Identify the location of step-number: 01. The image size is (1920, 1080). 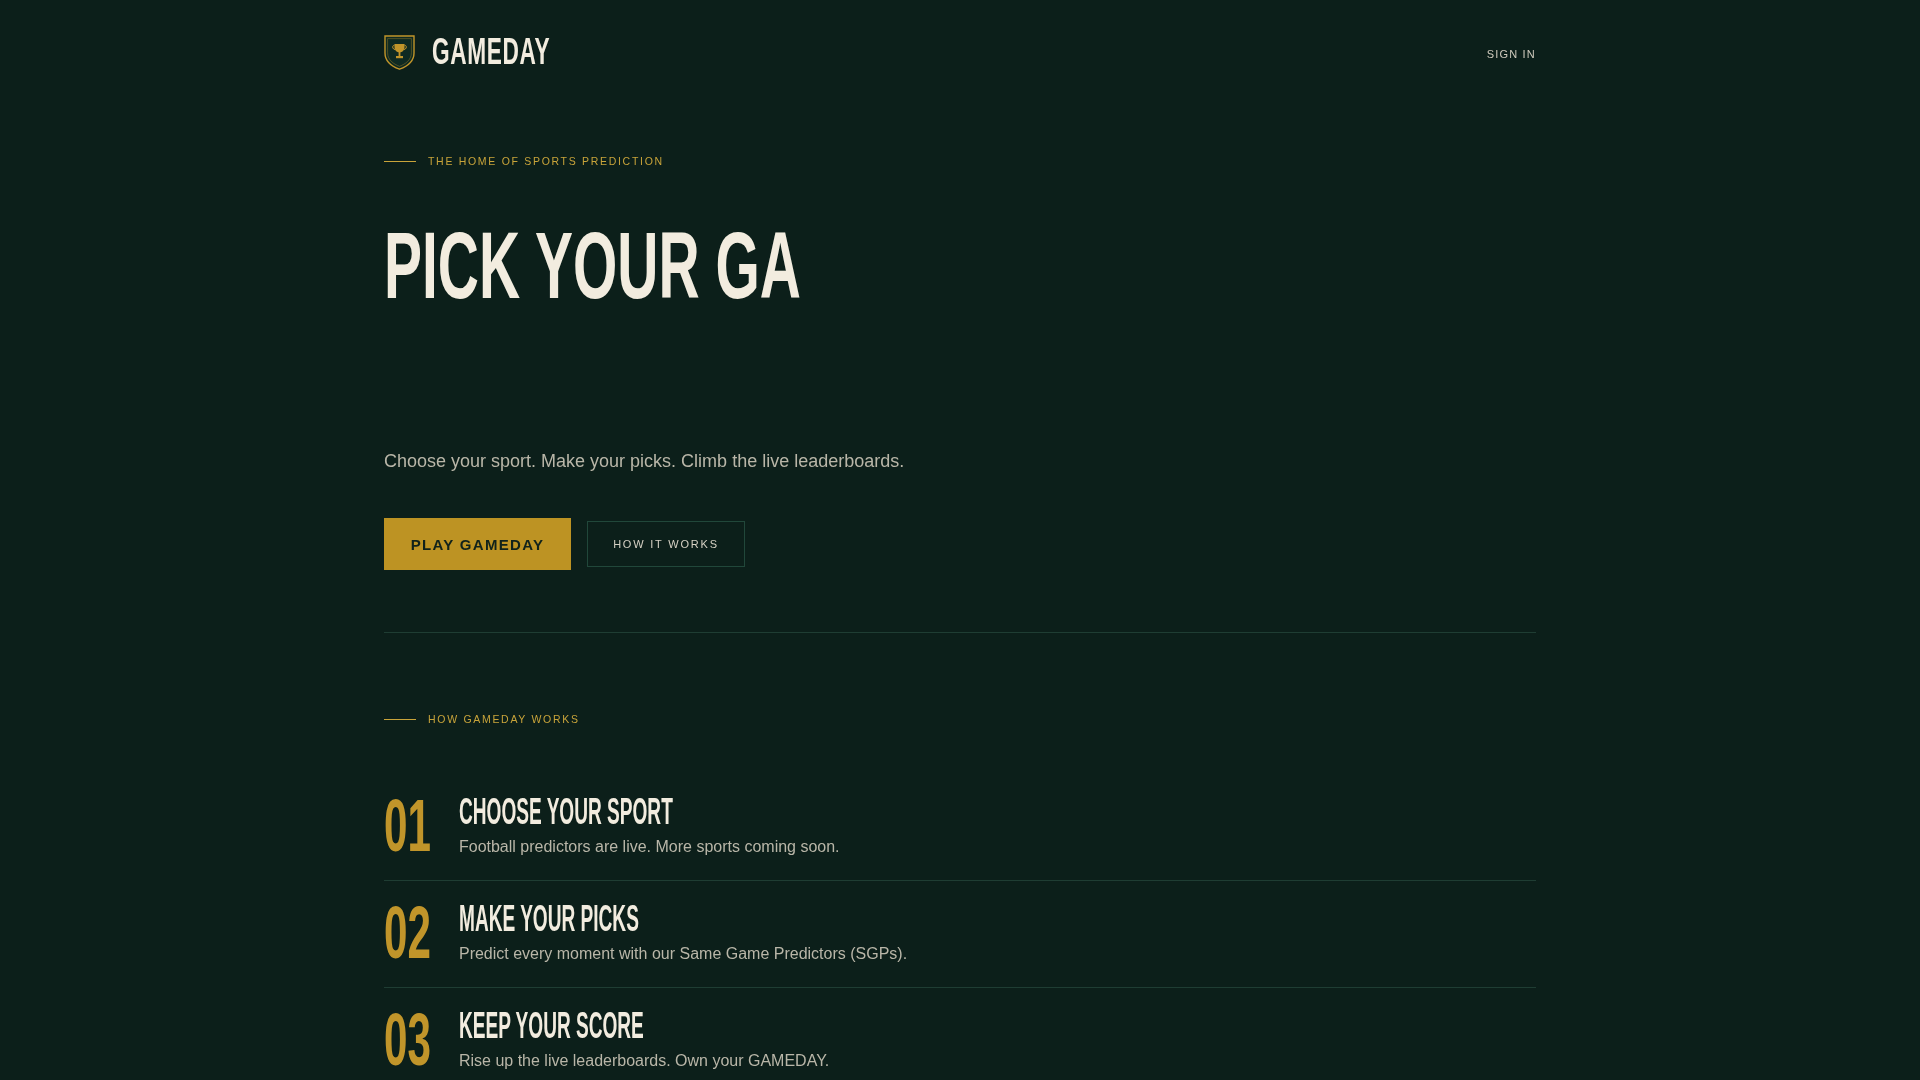
(407, 826).